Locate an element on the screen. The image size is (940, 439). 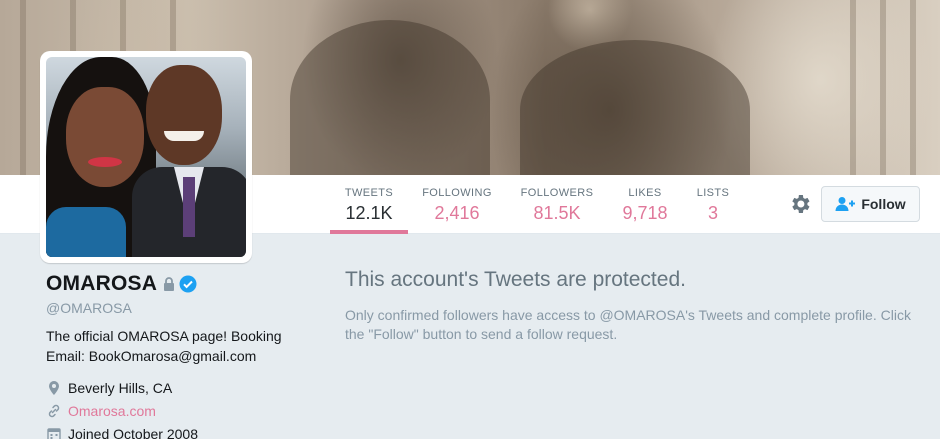
stat-label: FOLLOWING is located at coordinates (457, 193).